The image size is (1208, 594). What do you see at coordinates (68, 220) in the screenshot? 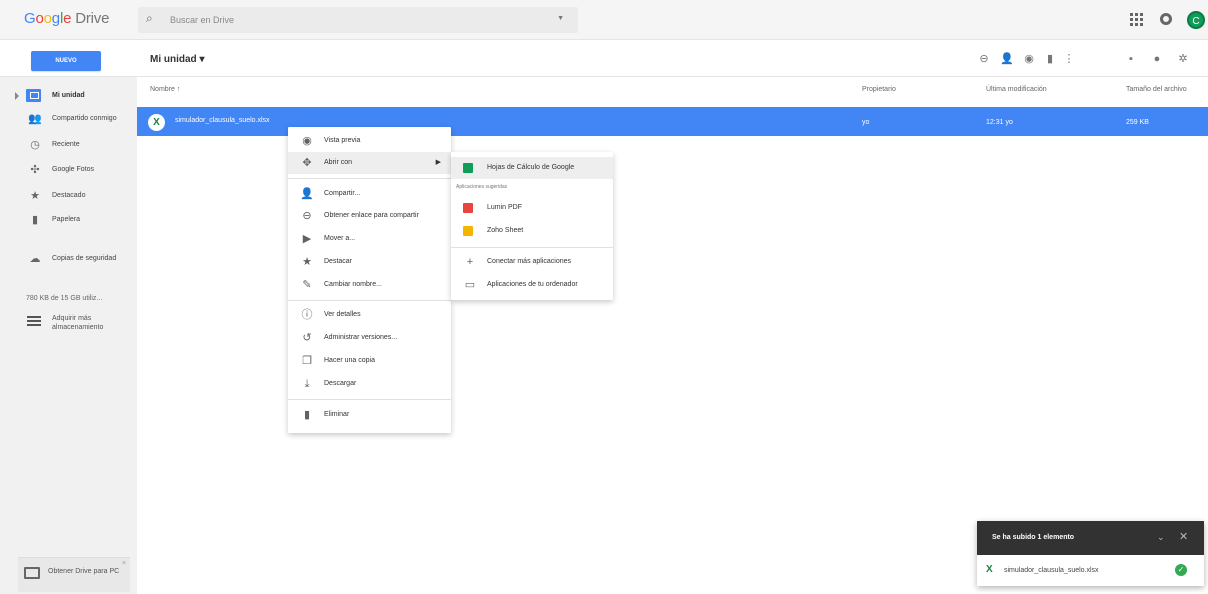
I see `sidebar-item-trash: ▮ Papelera` at bounding box center [68, 220].